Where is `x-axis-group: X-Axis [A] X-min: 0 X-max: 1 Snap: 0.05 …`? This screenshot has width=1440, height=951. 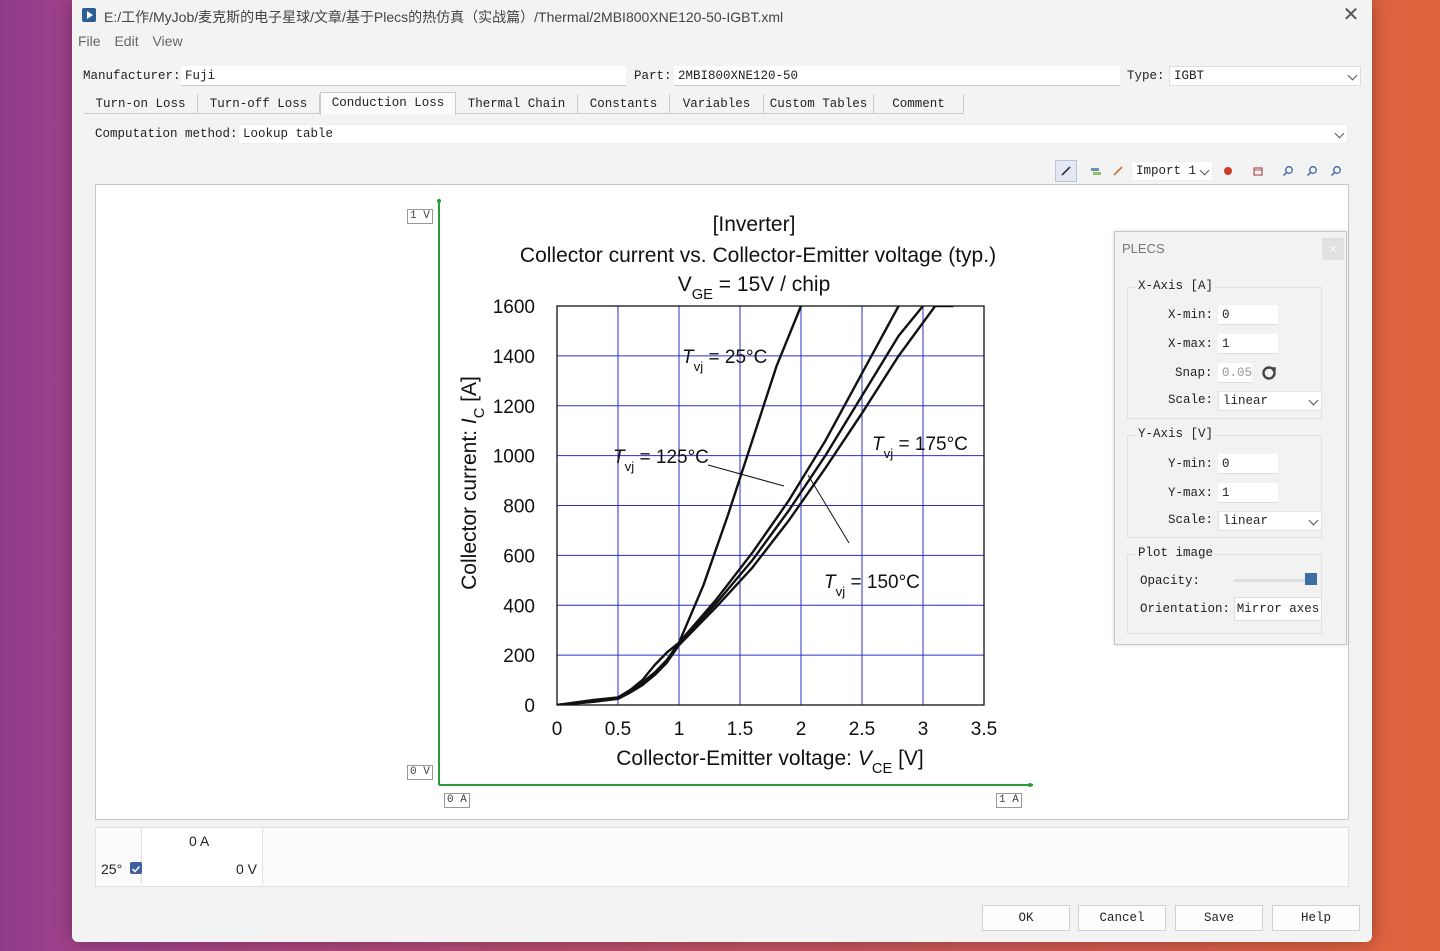
x-axis-group: X-Axis [A] X-min: 0 X-max: 1 Snap: 0.05 … is located at coordinates (1224, 349).